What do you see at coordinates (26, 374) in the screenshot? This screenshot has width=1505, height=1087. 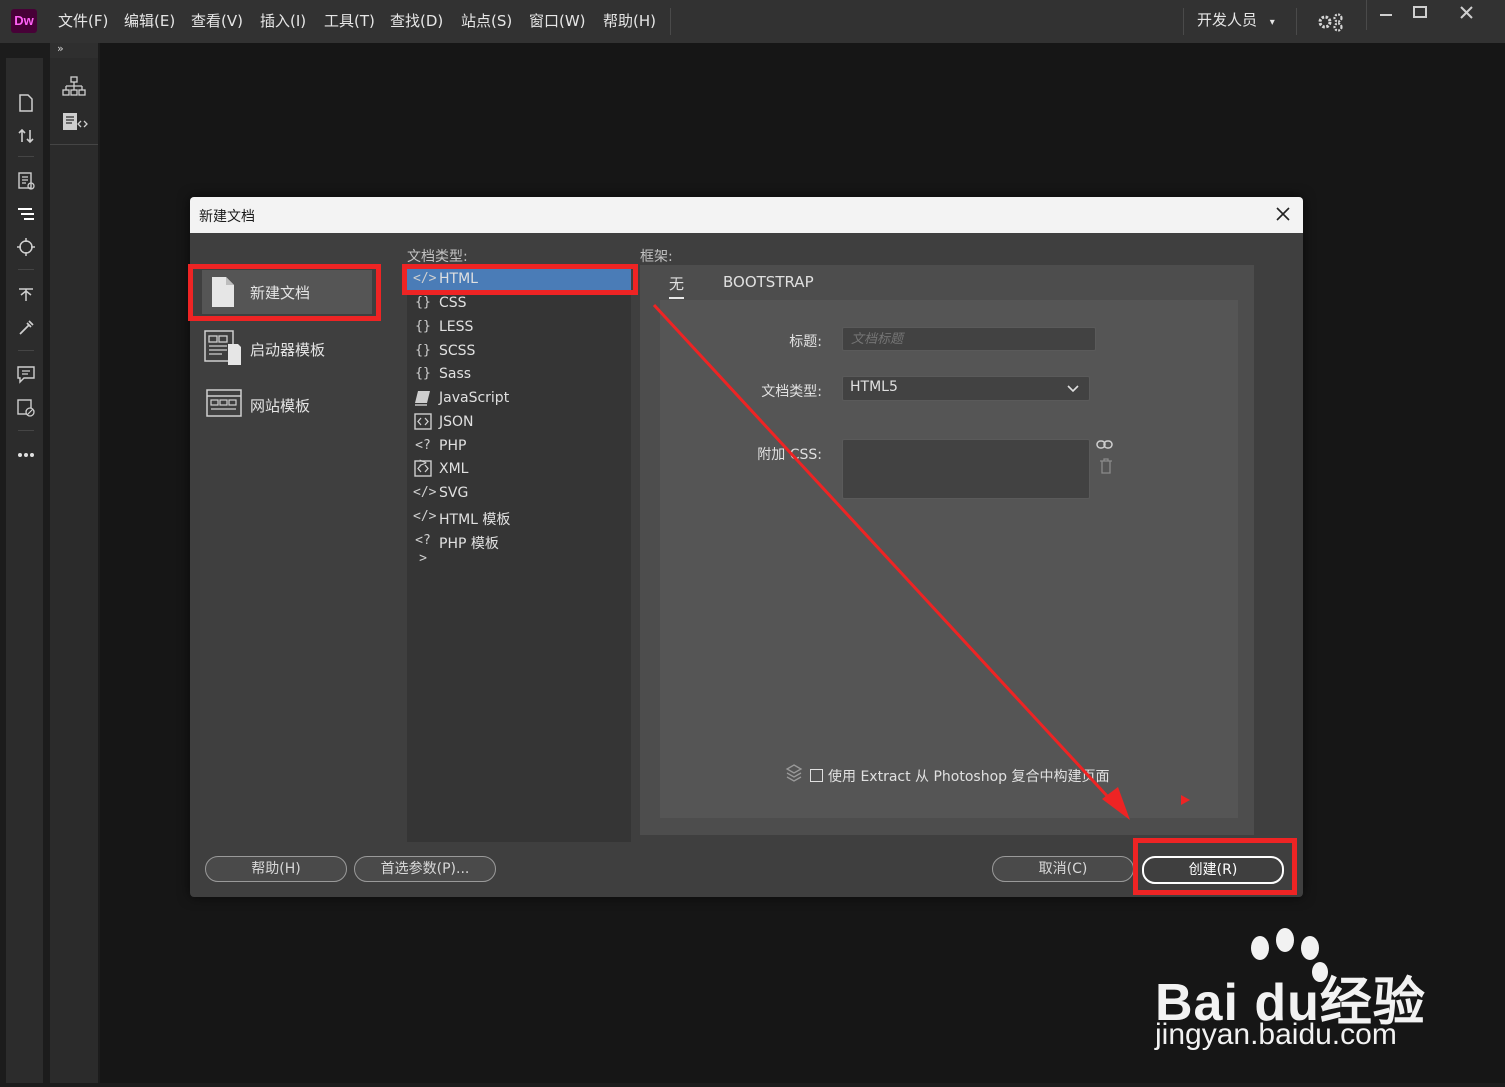 I see `comment-icon` at bounding box center [26, 374].